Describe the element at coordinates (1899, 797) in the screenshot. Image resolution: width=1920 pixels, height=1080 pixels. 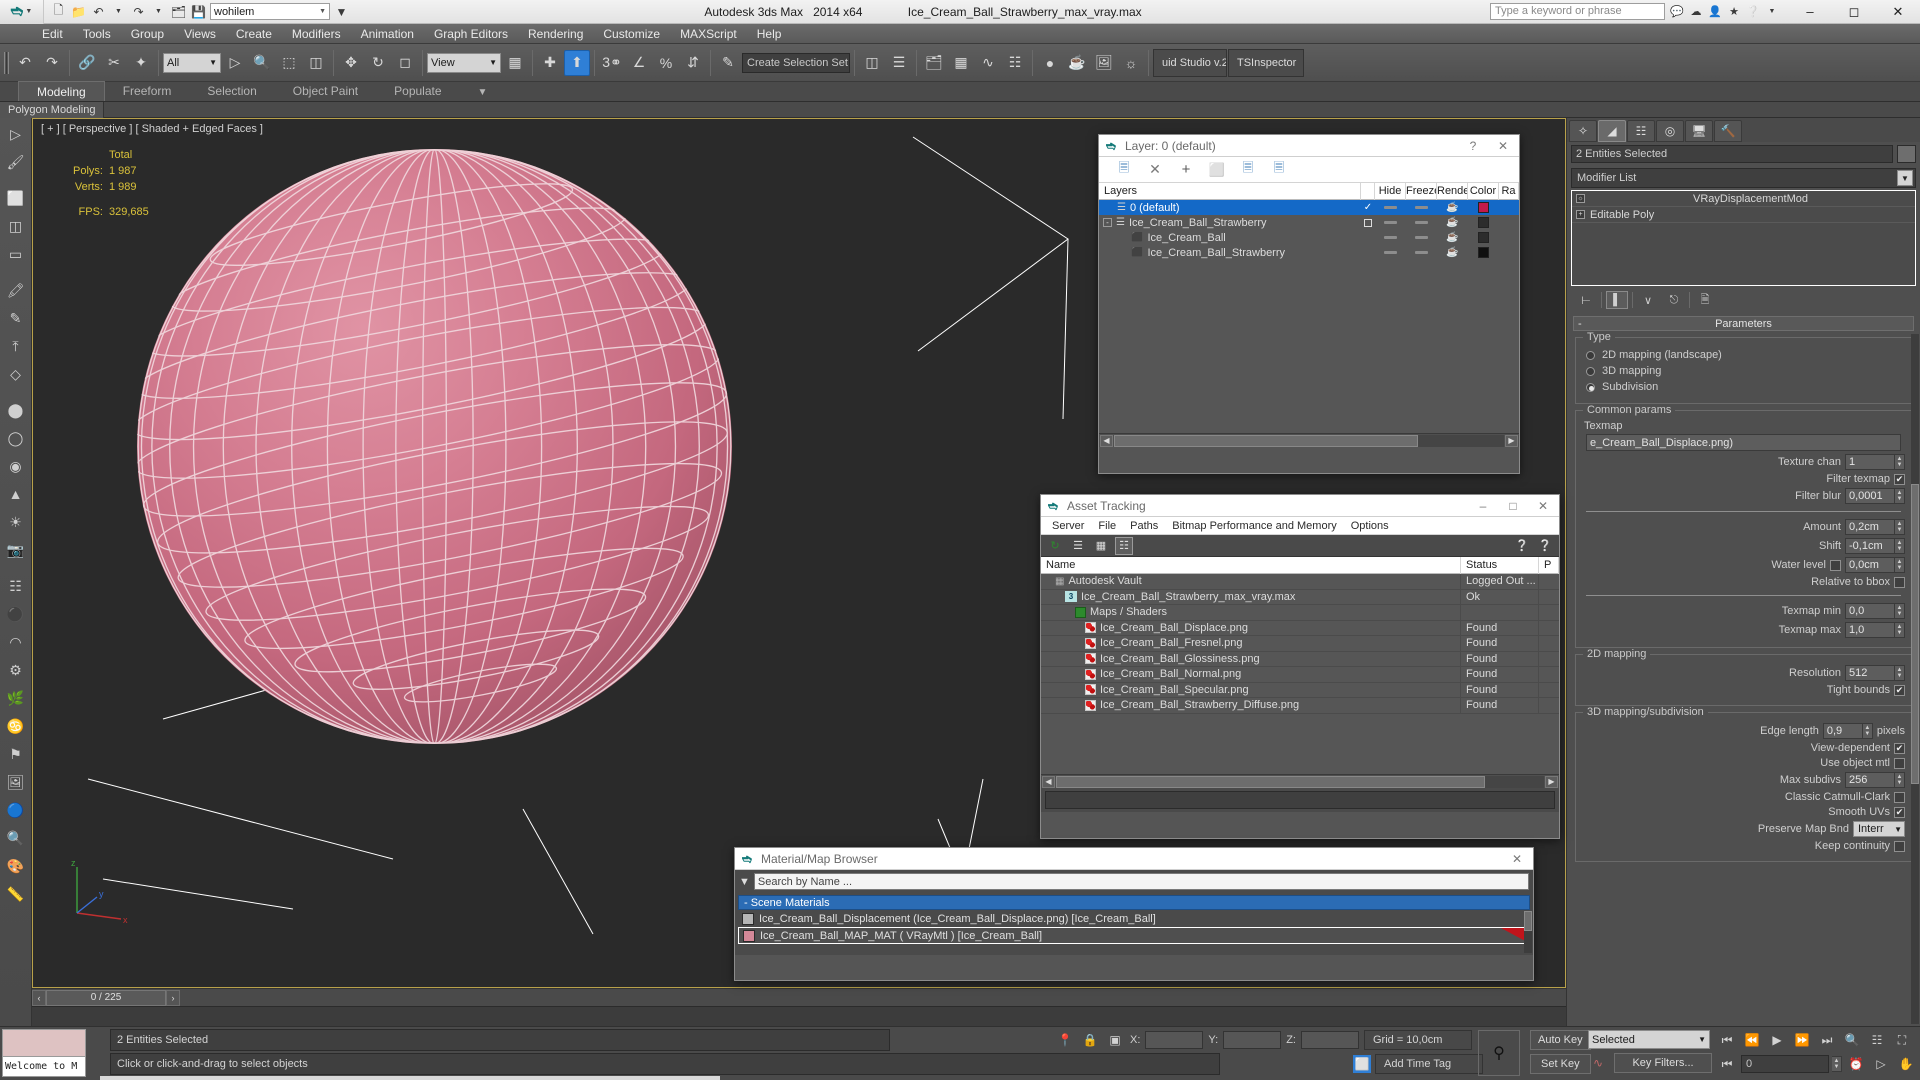
I see `catmull-clark-checkbox` at that location.